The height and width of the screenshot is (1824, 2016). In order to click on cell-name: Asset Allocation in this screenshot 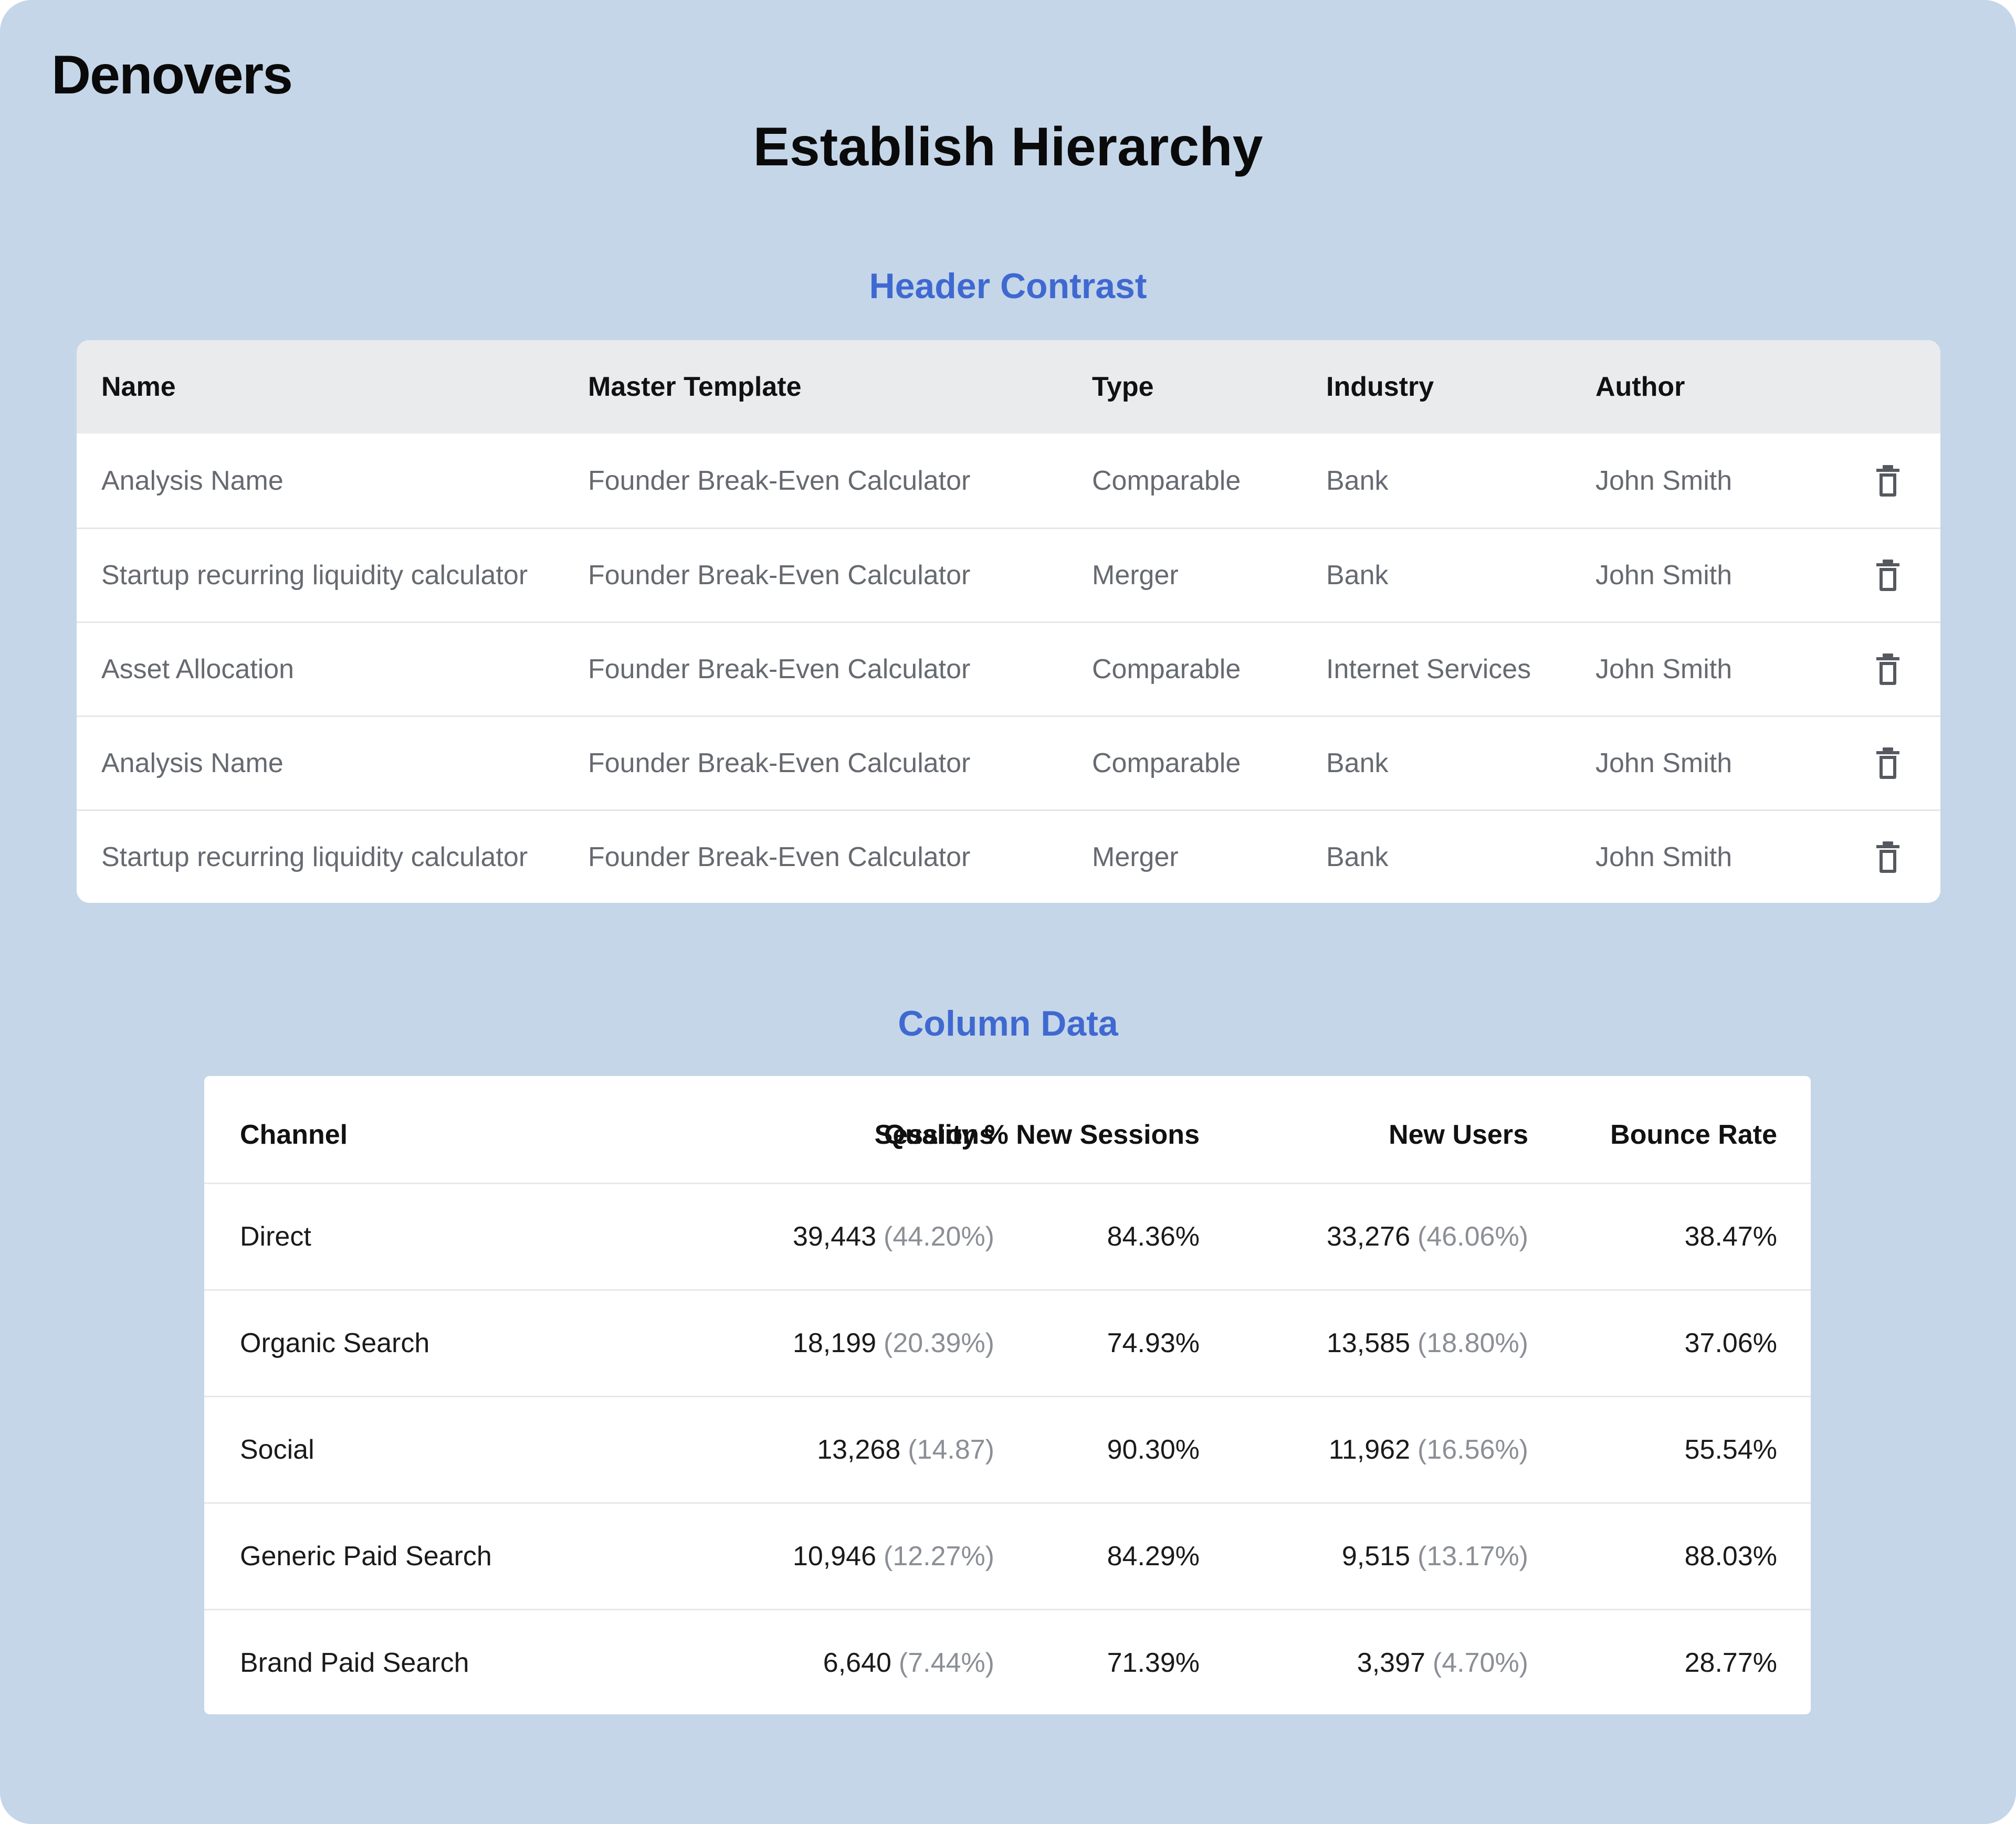, I will do `click(198, 669)`.